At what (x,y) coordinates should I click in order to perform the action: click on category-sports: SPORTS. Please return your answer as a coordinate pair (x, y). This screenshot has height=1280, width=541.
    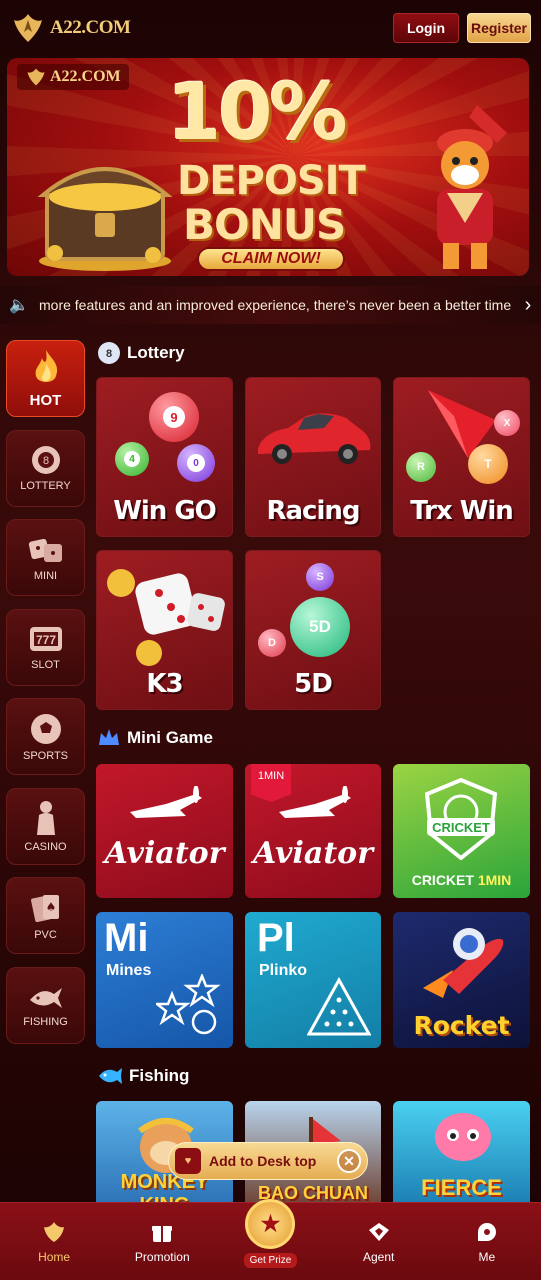
    Looking at the image, I should click on (45, 736).